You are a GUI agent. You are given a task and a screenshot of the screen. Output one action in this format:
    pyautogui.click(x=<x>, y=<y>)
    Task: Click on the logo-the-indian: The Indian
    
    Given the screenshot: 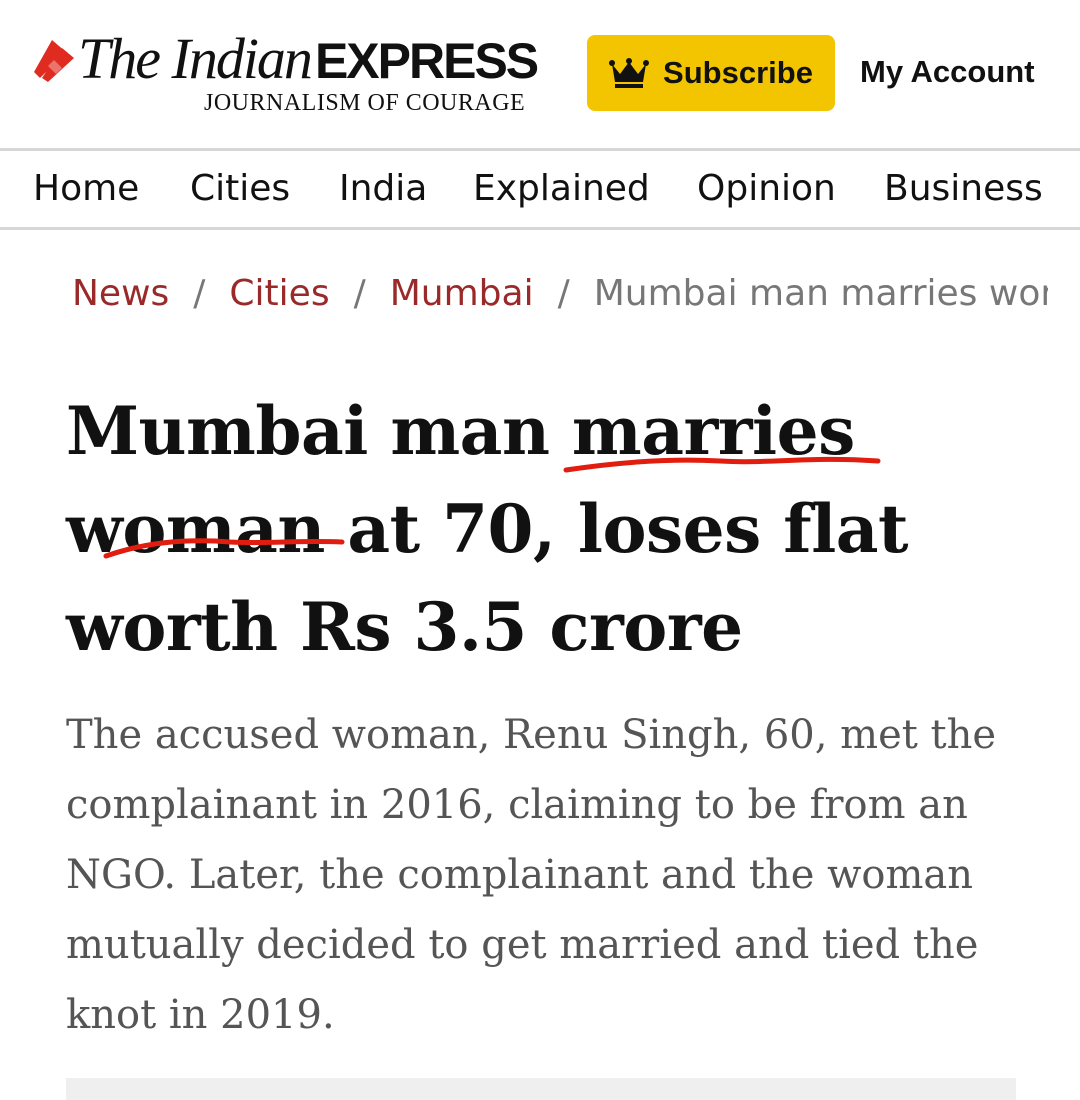 What is the action you would take?
    pyautogui.click(x=195, y=58)
    